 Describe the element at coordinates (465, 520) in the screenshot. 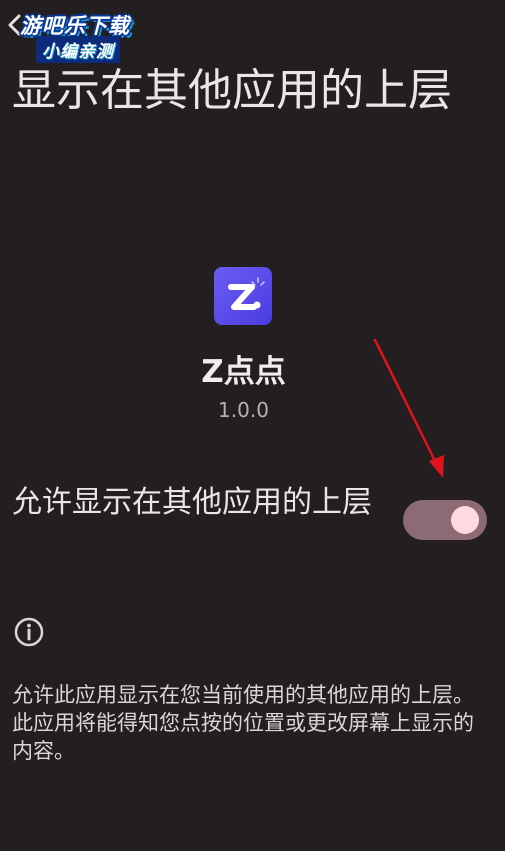

I see `toggle-thumb` at that location.